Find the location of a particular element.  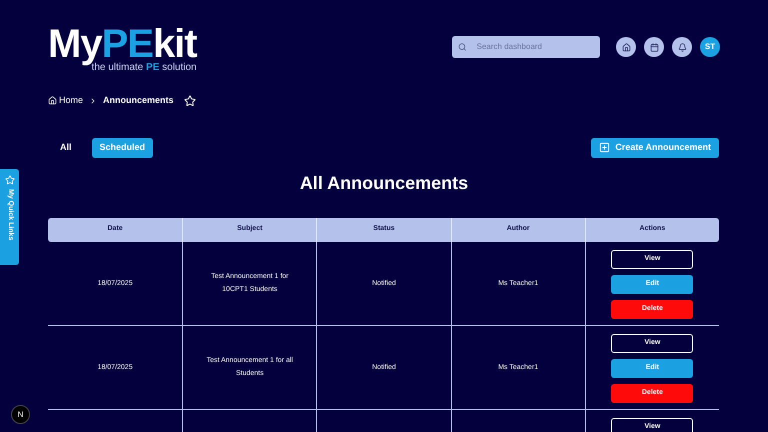

bell-icon is located at coordinates (682, 47).